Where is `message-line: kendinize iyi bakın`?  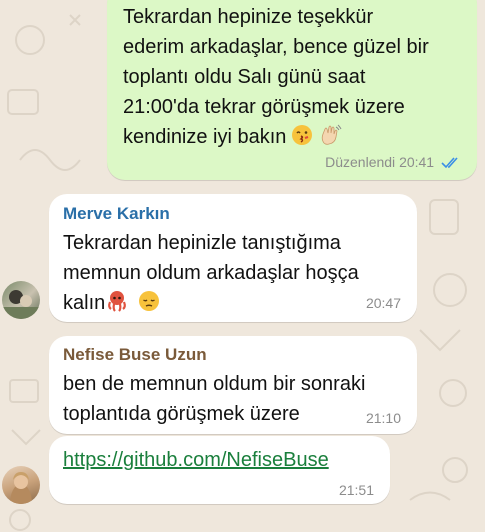 message-line: kendinize iyi bakın is located at coordinates (205, 137).